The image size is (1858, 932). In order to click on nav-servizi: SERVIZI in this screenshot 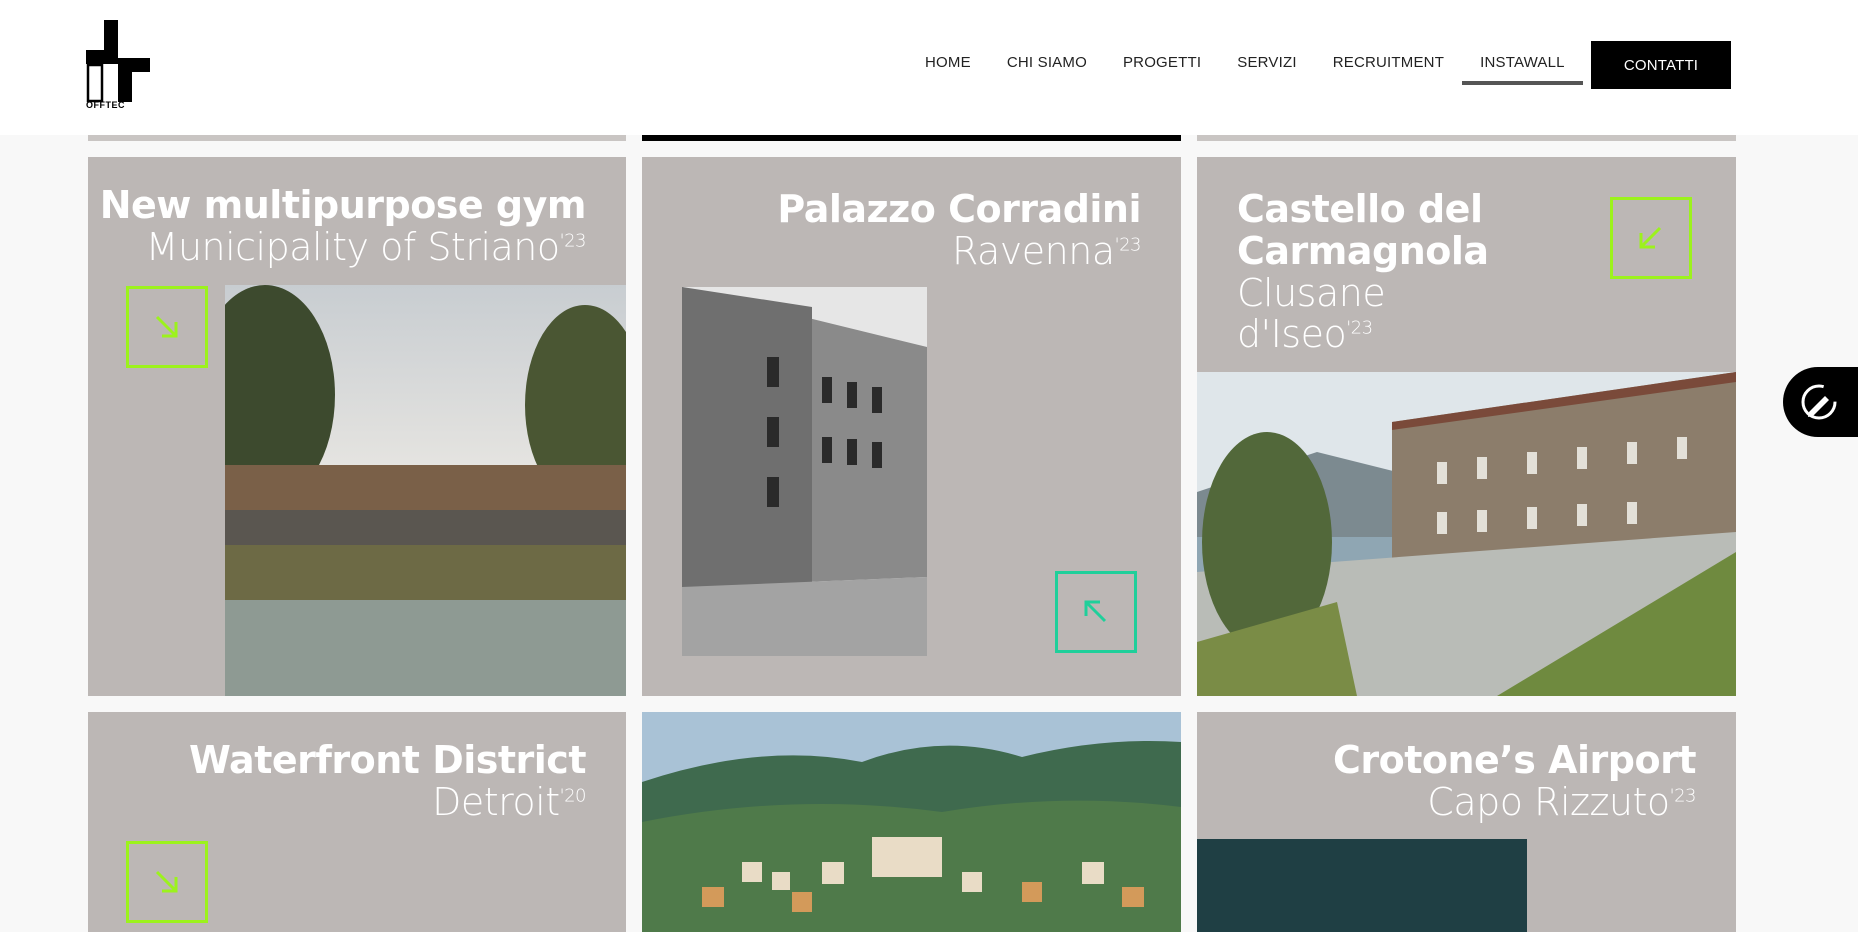, I will do `click(1266, 62)`.